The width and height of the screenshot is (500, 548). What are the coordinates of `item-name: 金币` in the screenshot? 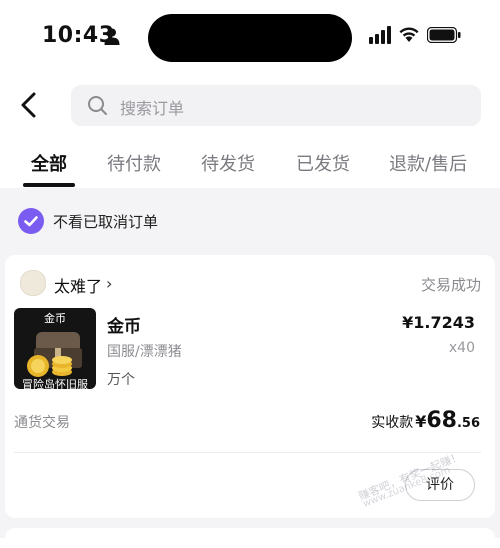 It's located at (124, 324).